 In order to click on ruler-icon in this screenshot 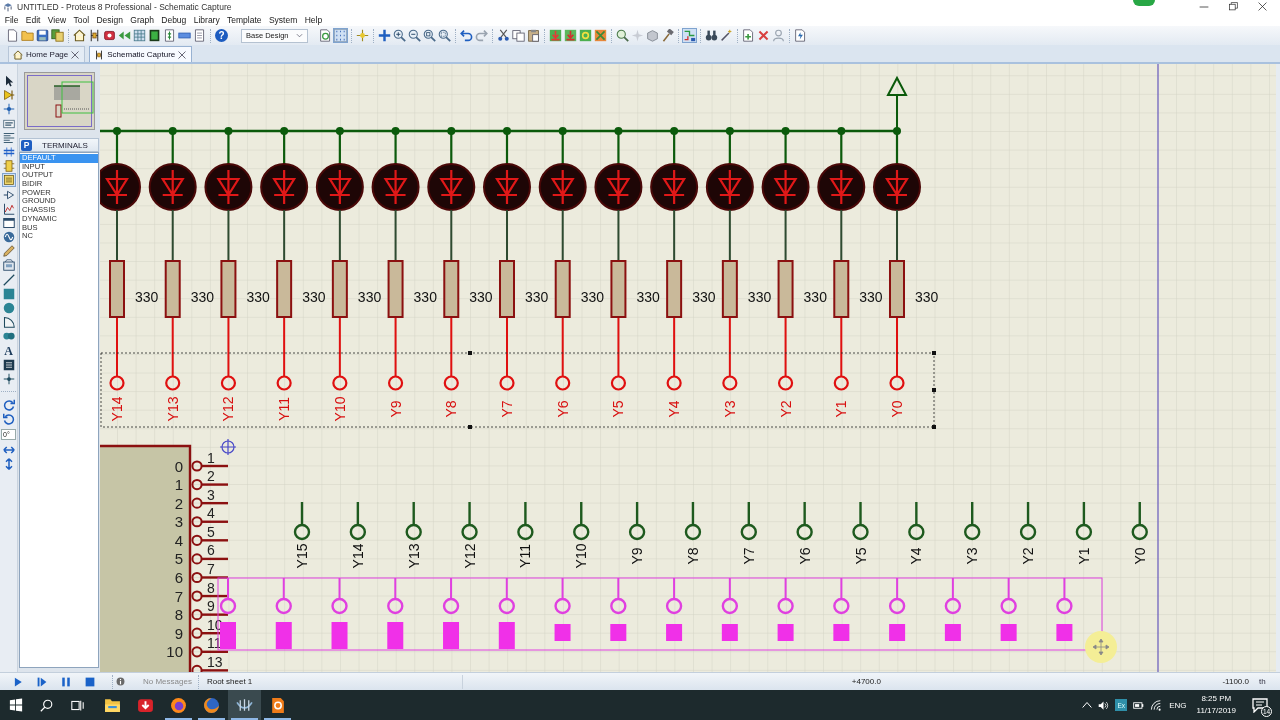, I will do `click(184, 35)`.